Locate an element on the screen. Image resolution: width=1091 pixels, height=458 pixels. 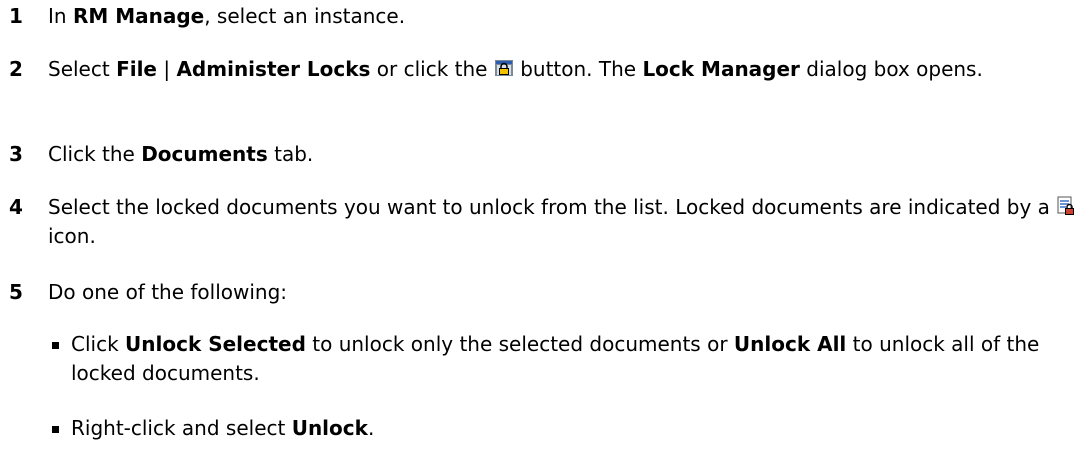
menu-term: File is located at coordinates (136, 69).